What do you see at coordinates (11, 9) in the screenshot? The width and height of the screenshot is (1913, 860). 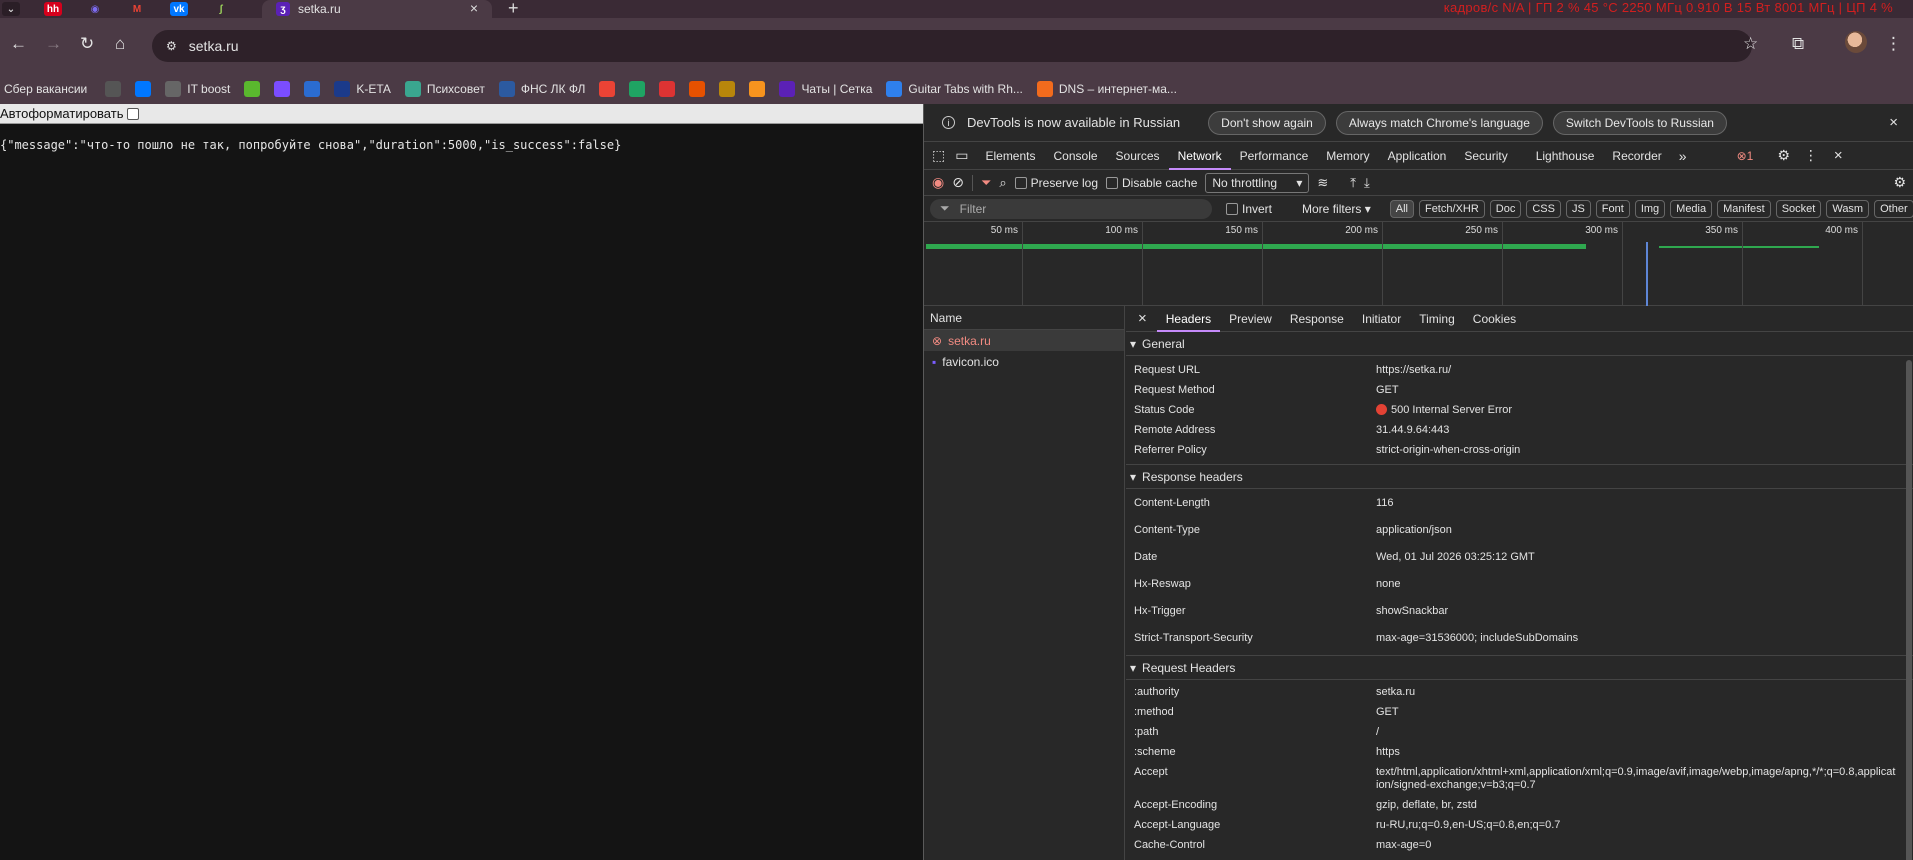 I see `tab-list-chevron-icon: ⌄` at bounding box center [11, 9].